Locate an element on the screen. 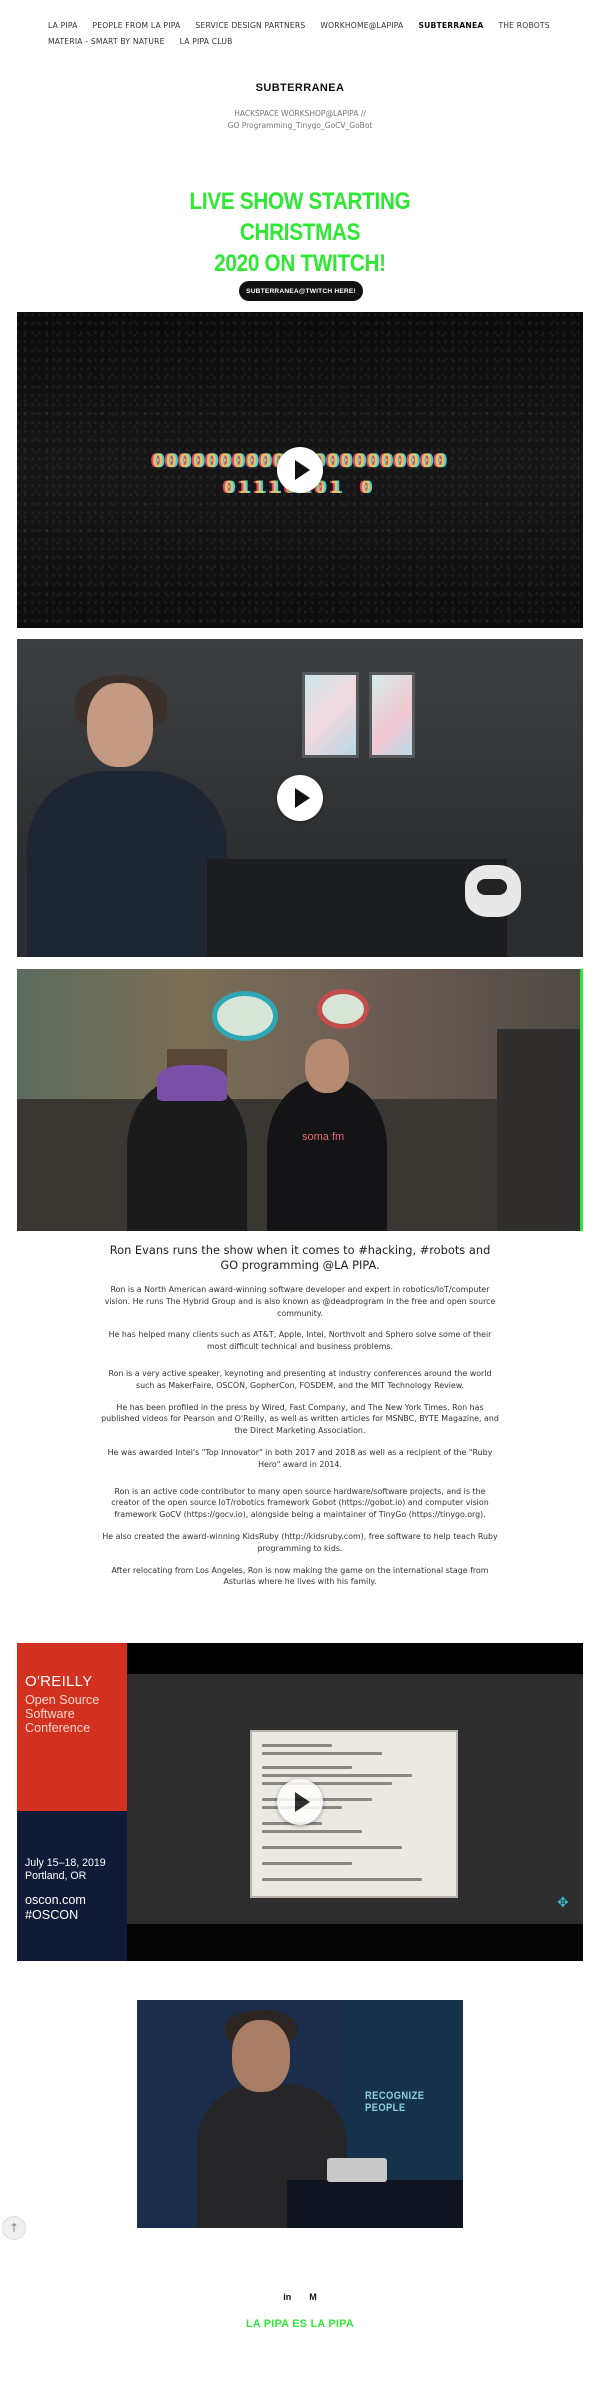  nav-item-workhome: WORKHOME@LAPIPA is located at coordinates (361, 26).